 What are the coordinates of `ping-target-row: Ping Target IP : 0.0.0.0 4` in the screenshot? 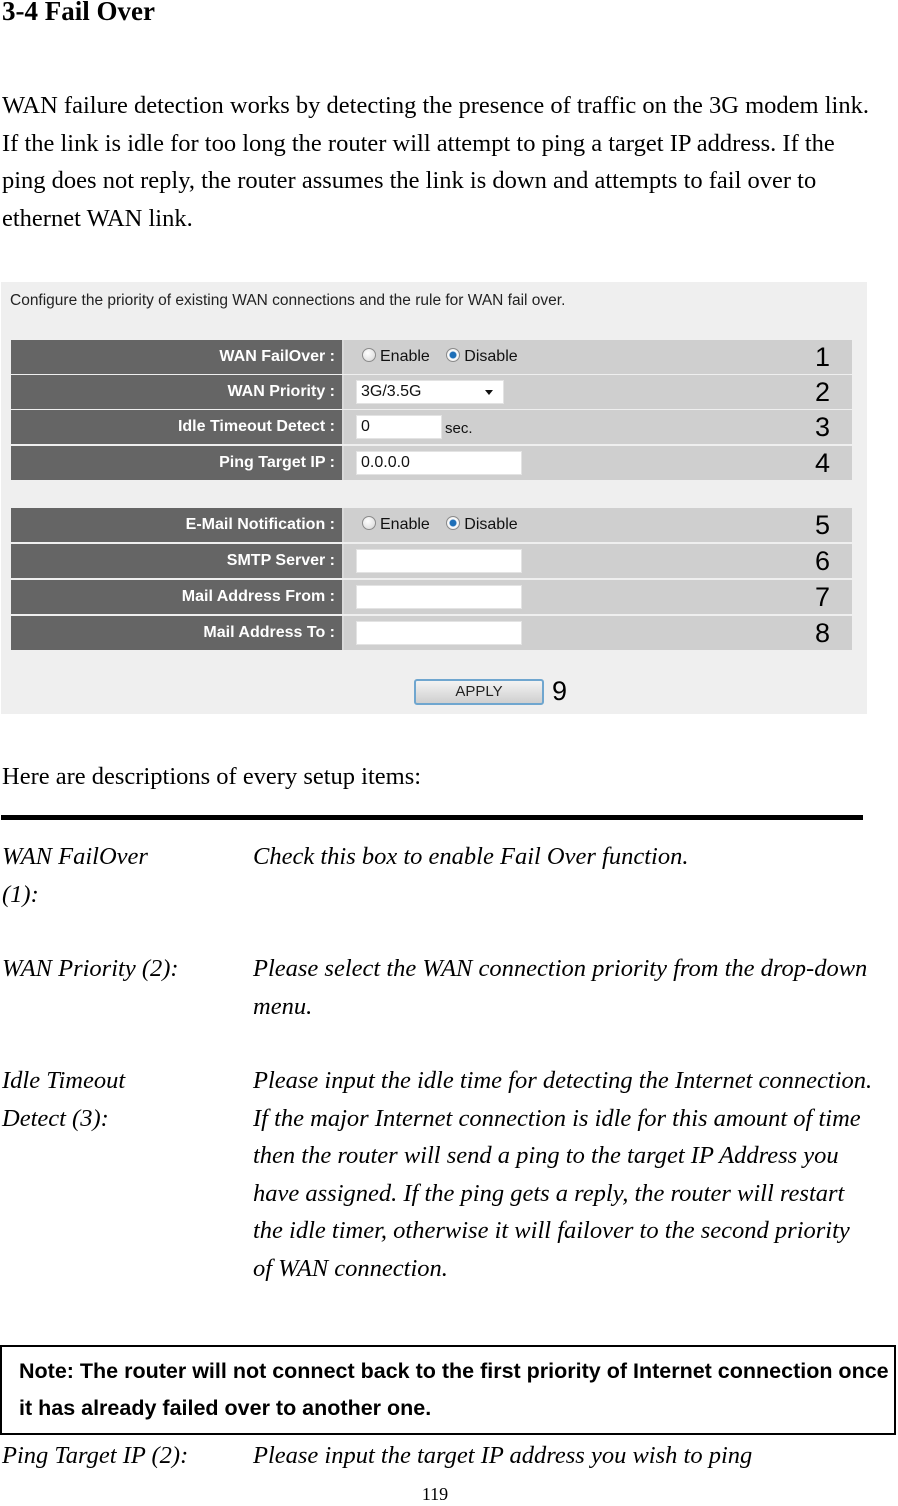 It's located at (431, 463).